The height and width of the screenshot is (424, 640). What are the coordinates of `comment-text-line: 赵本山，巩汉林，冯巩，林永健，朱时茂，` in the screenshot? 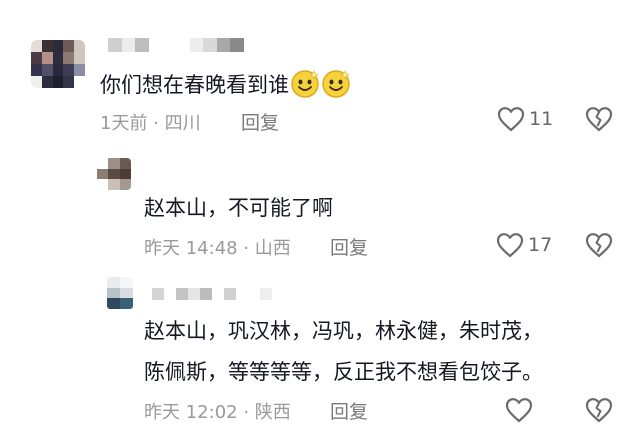 It's located at (343, 331).